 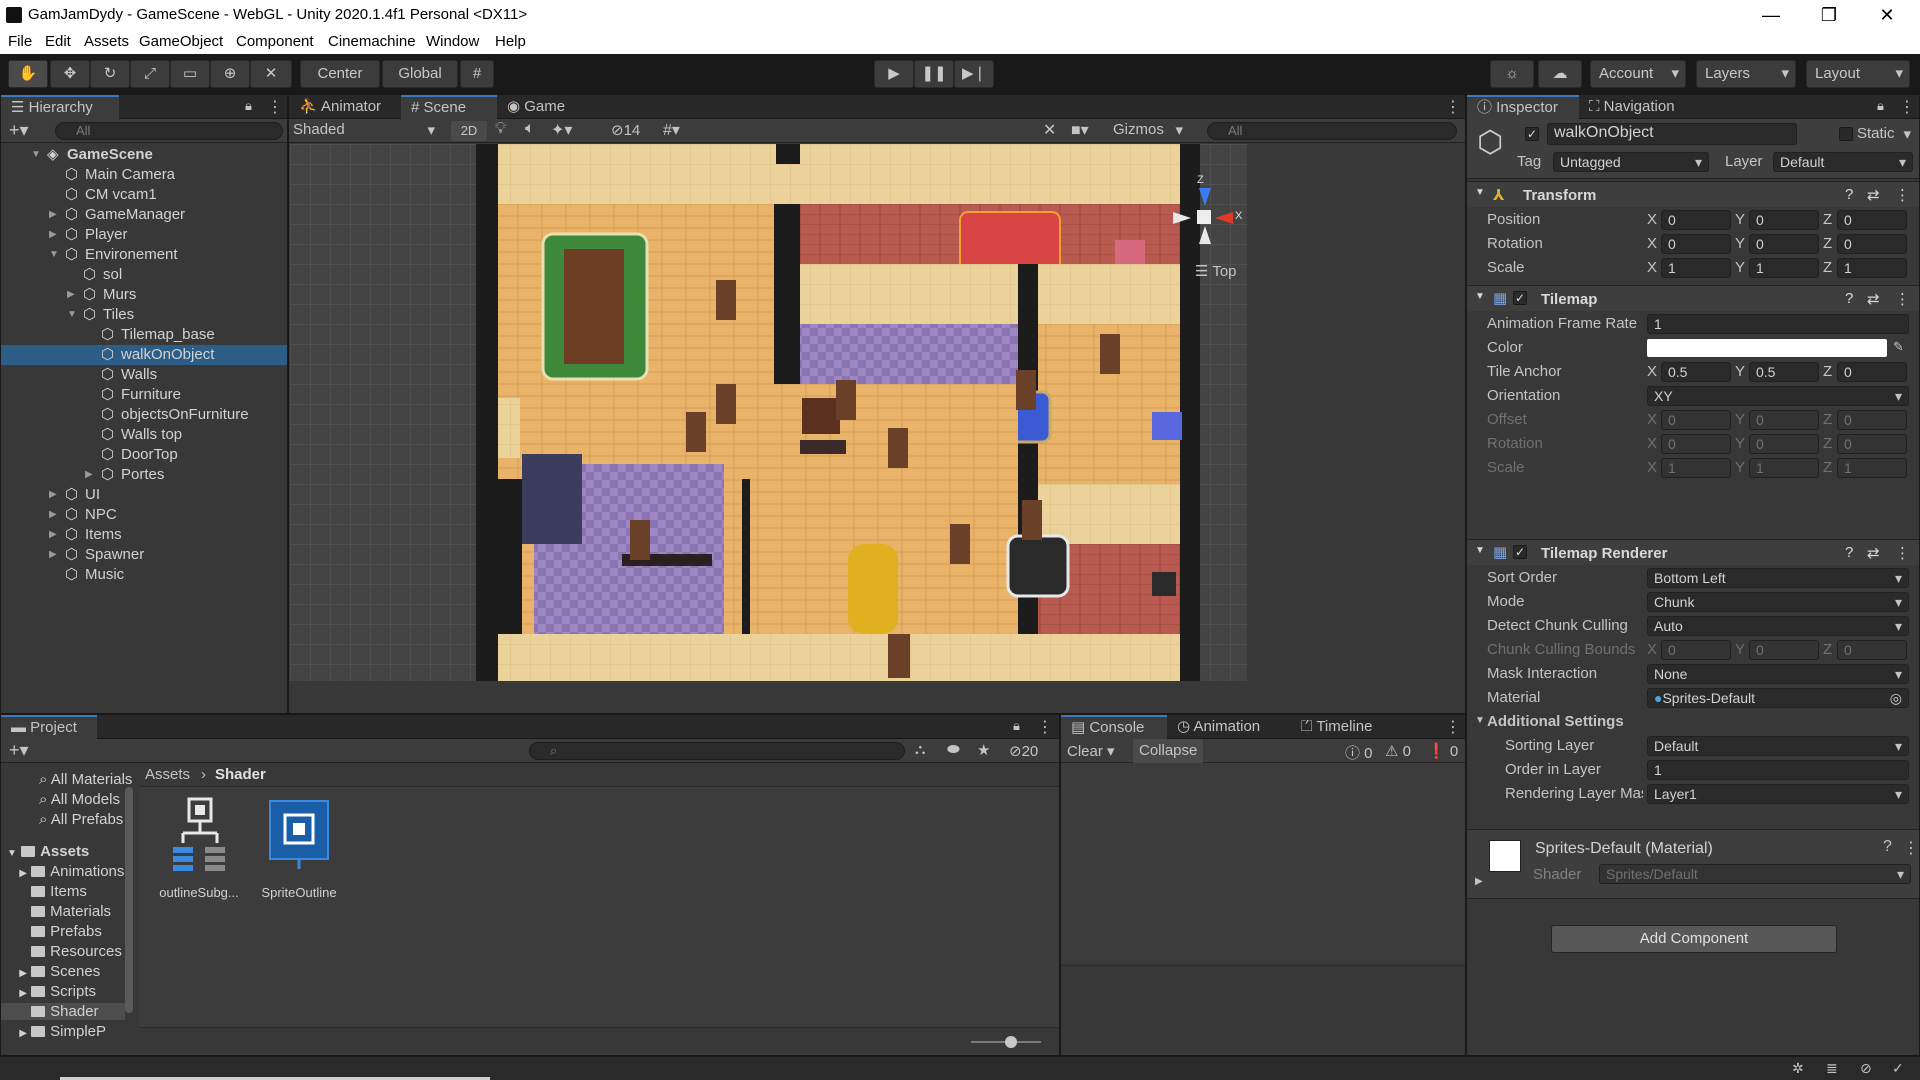 I want to click on gizmo-neg-x-arrow, so click(x=1182, y=218).